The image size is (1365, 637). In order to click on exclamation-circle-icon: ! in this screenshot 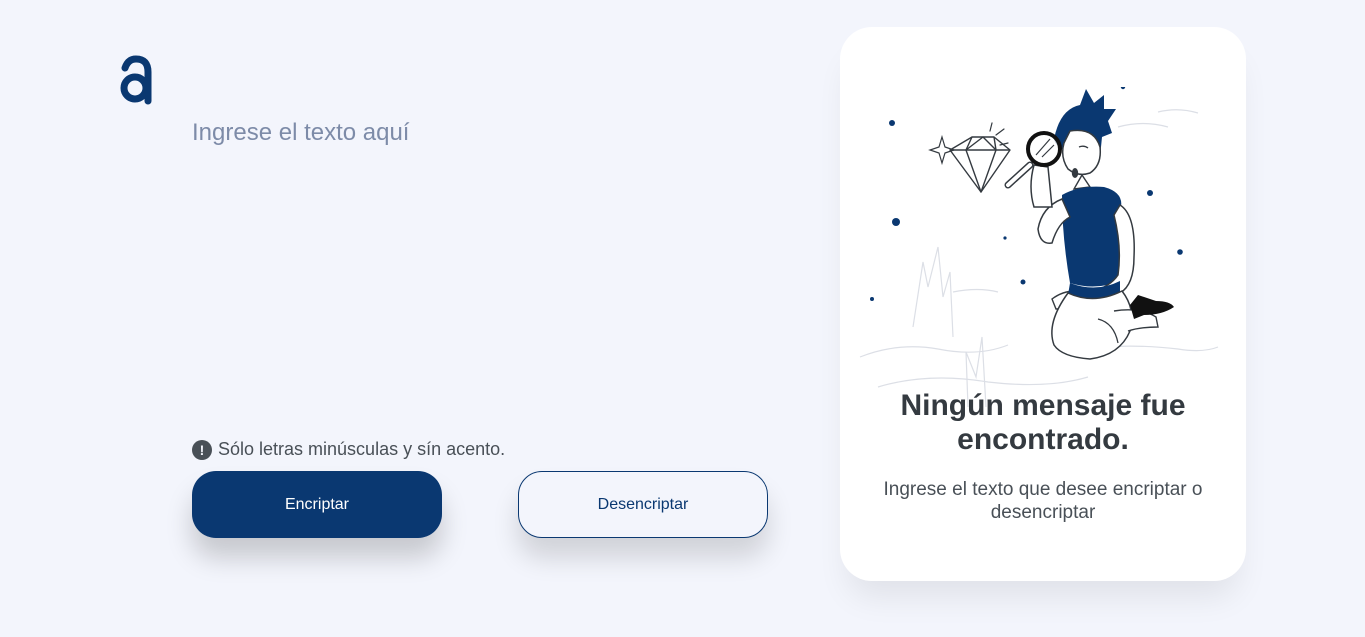, I will do `click(202, 449)`.